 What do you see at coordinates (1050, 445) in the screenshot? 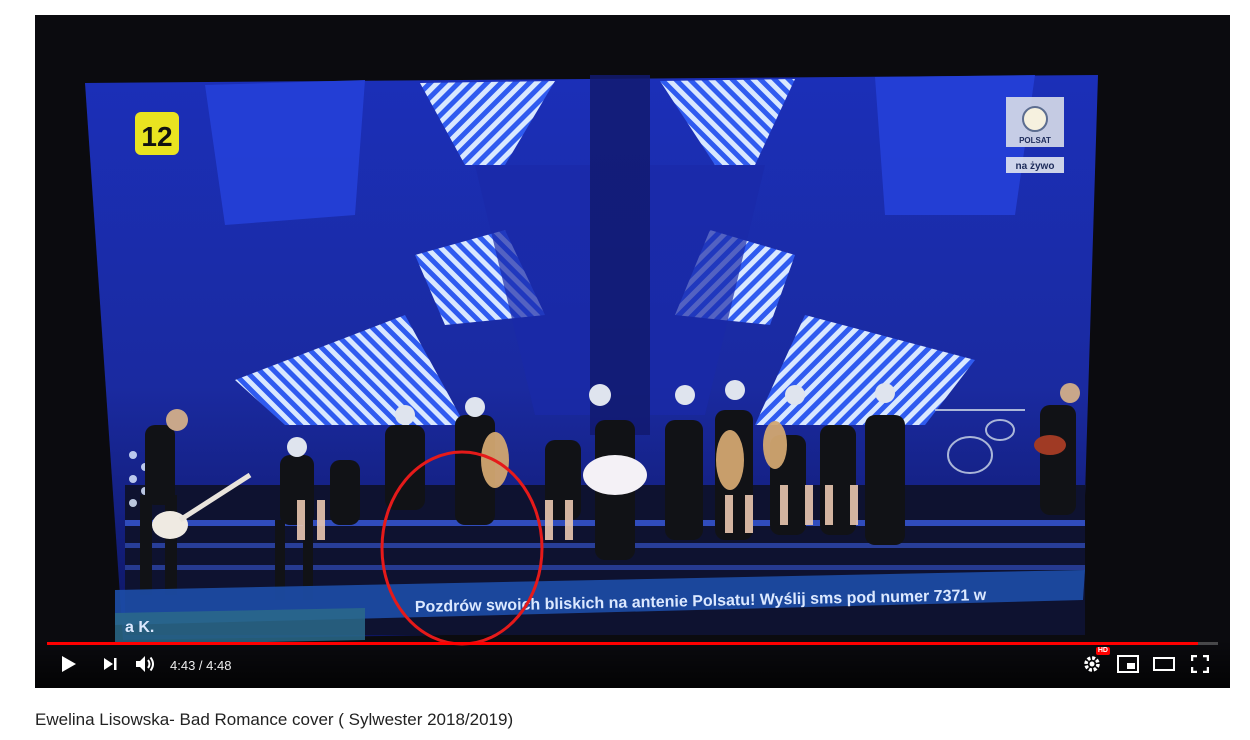
I see `guitar` at bounding box center [1050, 445].